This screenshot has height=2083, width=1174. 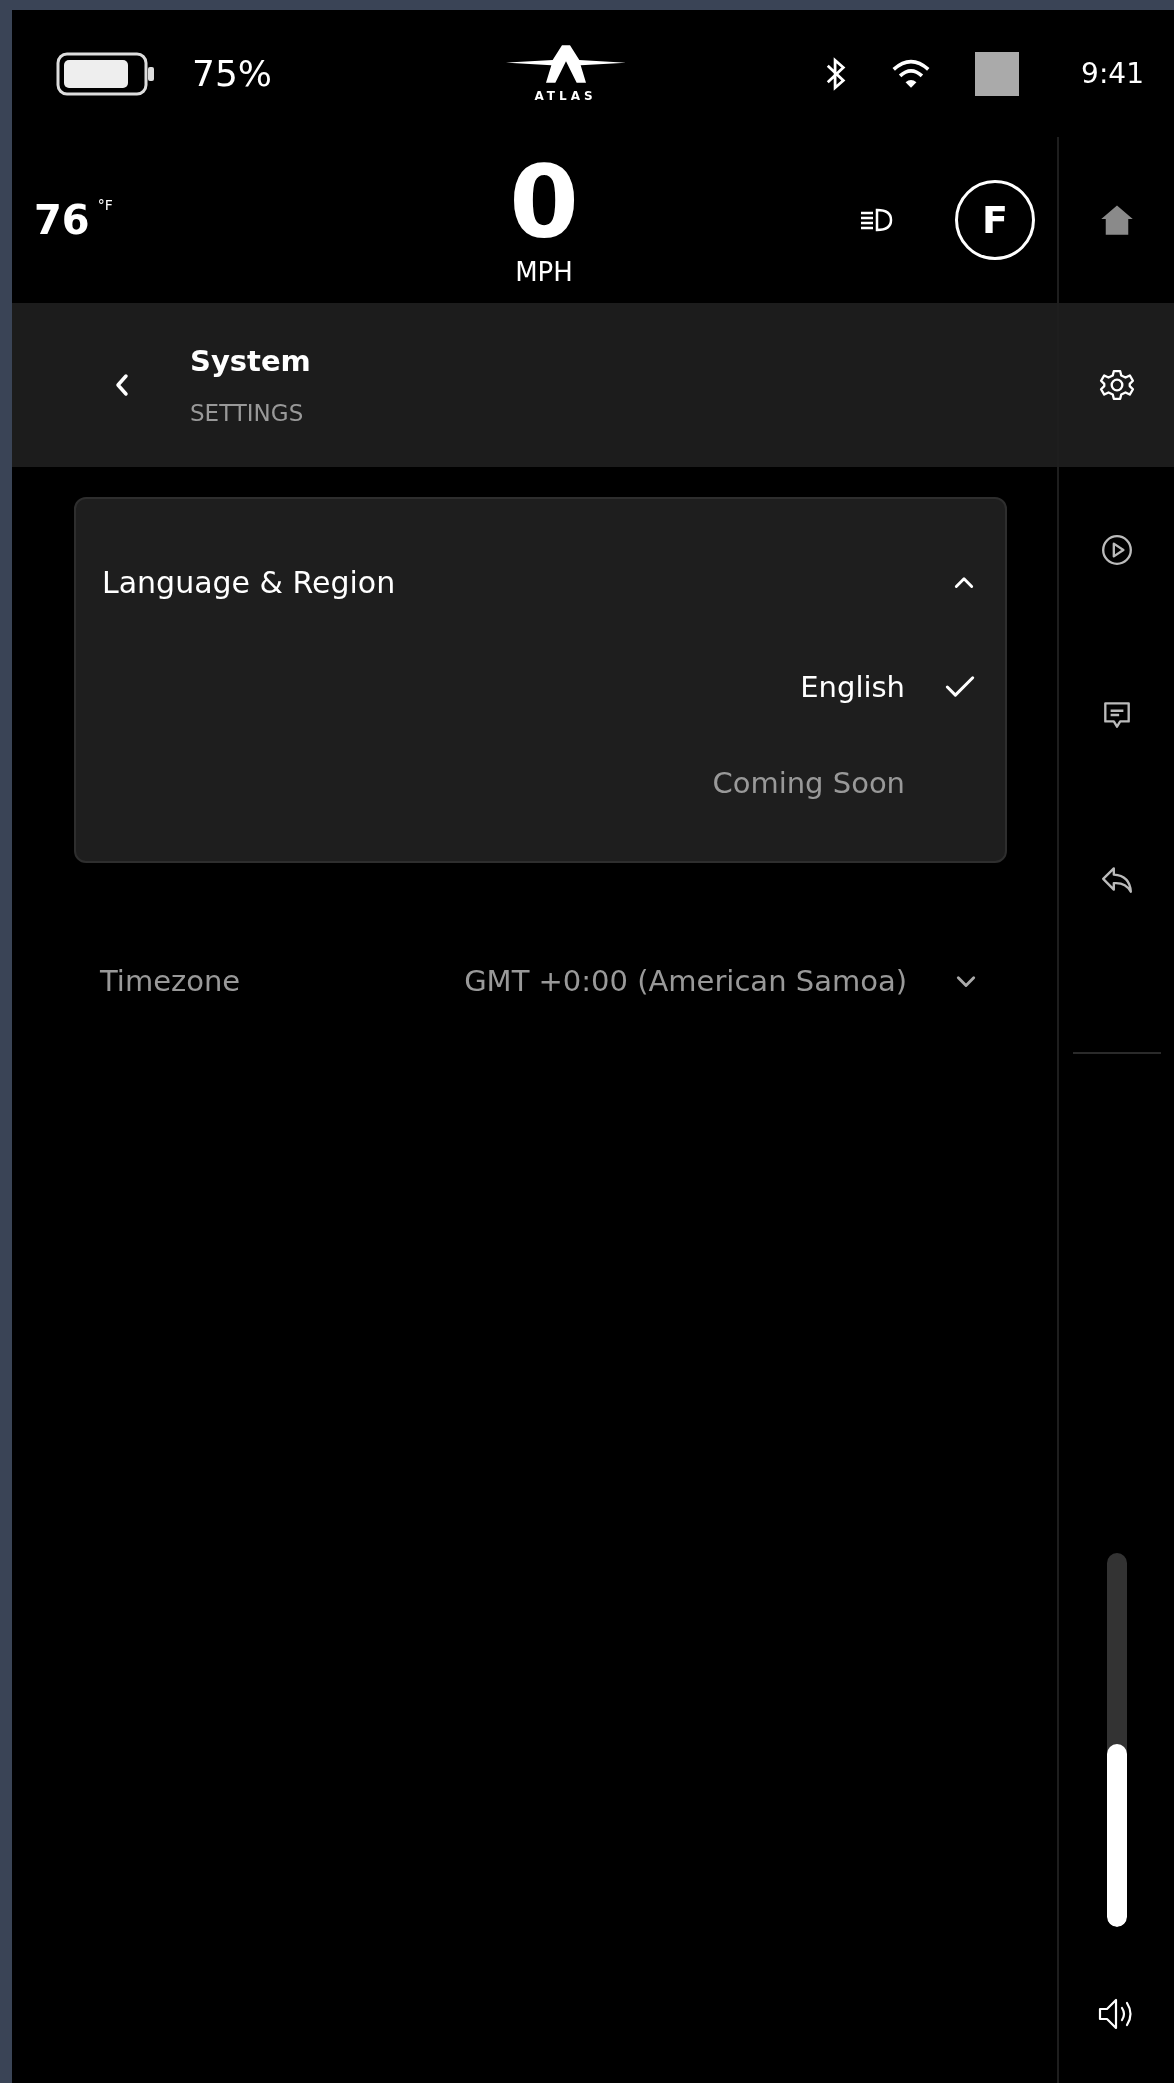 What do you see at coordinates (573, 981) in the screenshot?
I see `timezone-value: GMT +0:00 (American Samoa)` at bounding box center [573, 981].